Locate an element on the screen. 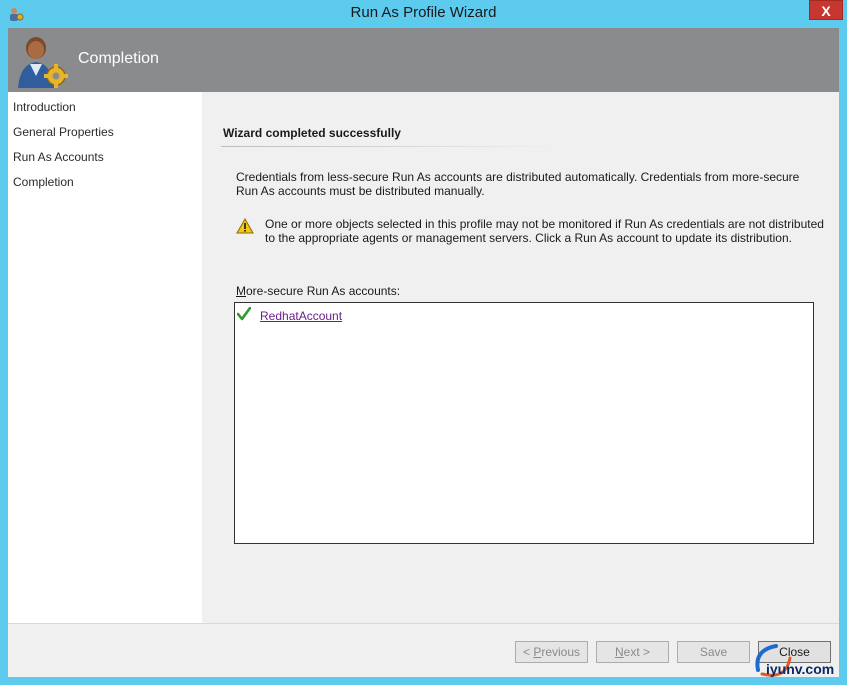 This screenshot has height=685, width=847. user-gear-icon is located at coordinates (43, 62).